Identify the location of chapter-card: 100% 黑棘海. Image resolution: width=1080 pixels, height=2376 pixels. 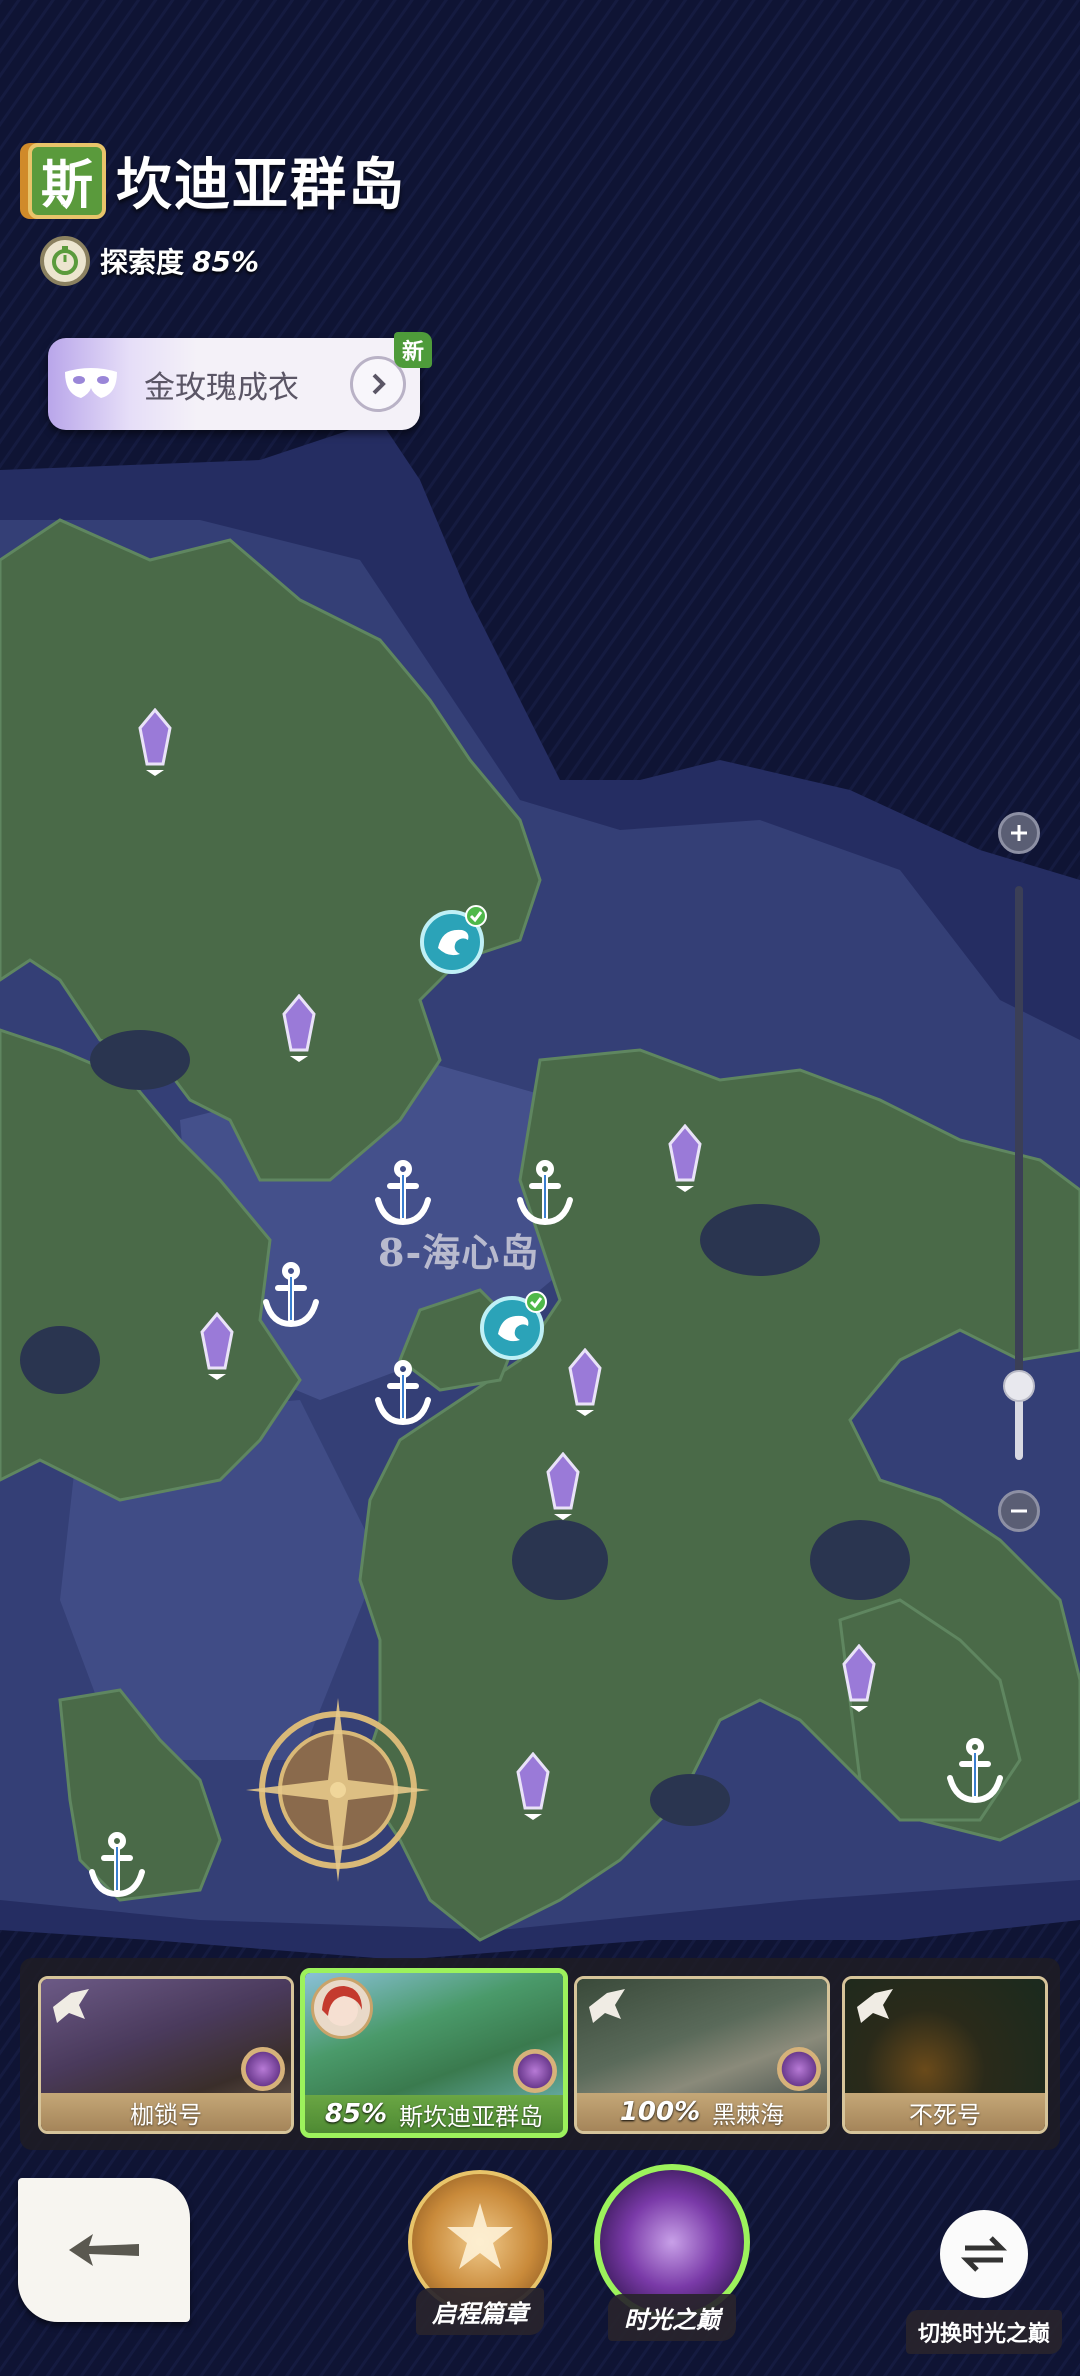
(702, 2055).